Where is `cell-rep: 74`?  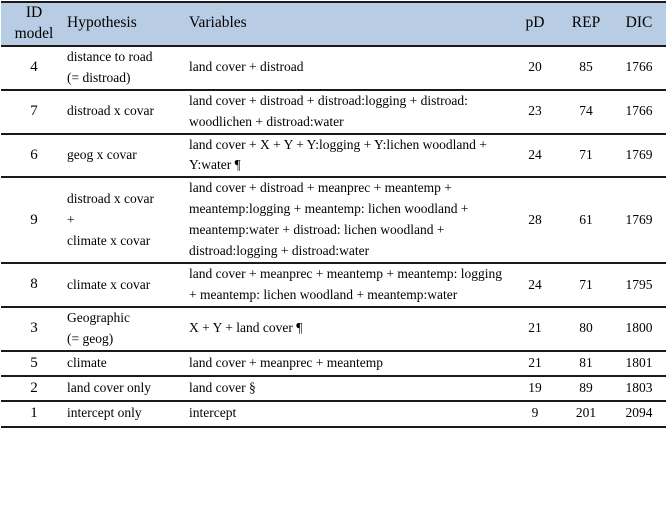 cell-rep: 74 is located at coordinates (586, 111).